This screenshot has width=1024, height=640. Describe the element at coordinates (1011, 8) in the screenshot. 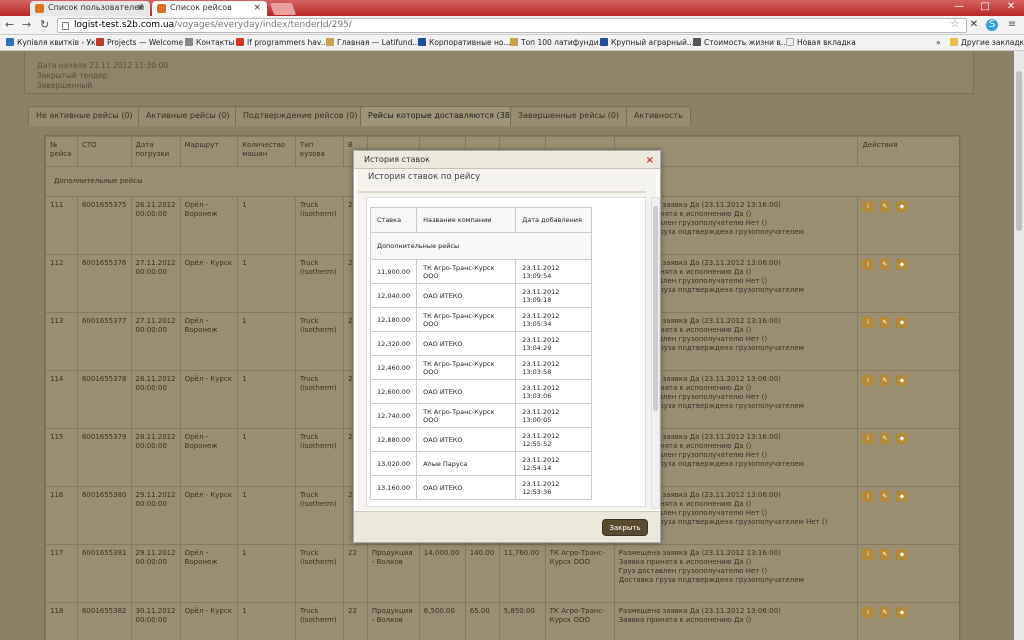

I see `window-close-button: ✕` at that location.